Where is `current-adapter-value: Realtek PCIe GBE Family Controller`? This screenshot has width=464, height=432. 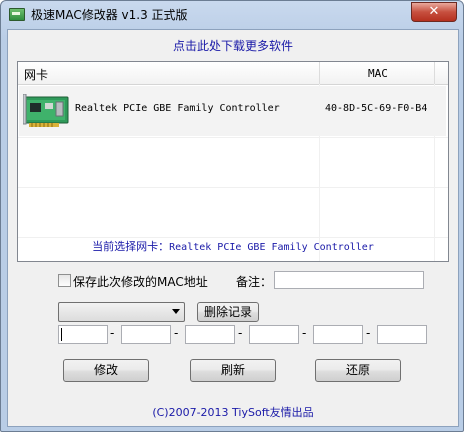
current-adapter-value: Realtek PCIe GBE Family Controller is located at coordinates (271, 247).